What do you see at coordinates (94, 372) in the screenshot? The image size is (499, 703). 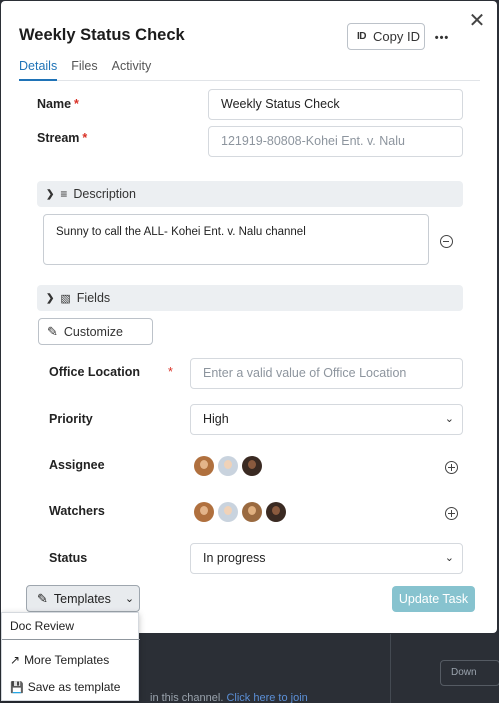 I see `office-location-label: Office Location` at bounding box center [94, 372].